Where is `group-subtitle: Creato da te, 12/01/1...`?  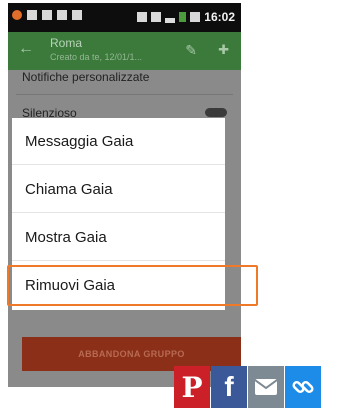
group-subtitle: Creato da te, 12/01/1... is located at coordinates (96, 57).